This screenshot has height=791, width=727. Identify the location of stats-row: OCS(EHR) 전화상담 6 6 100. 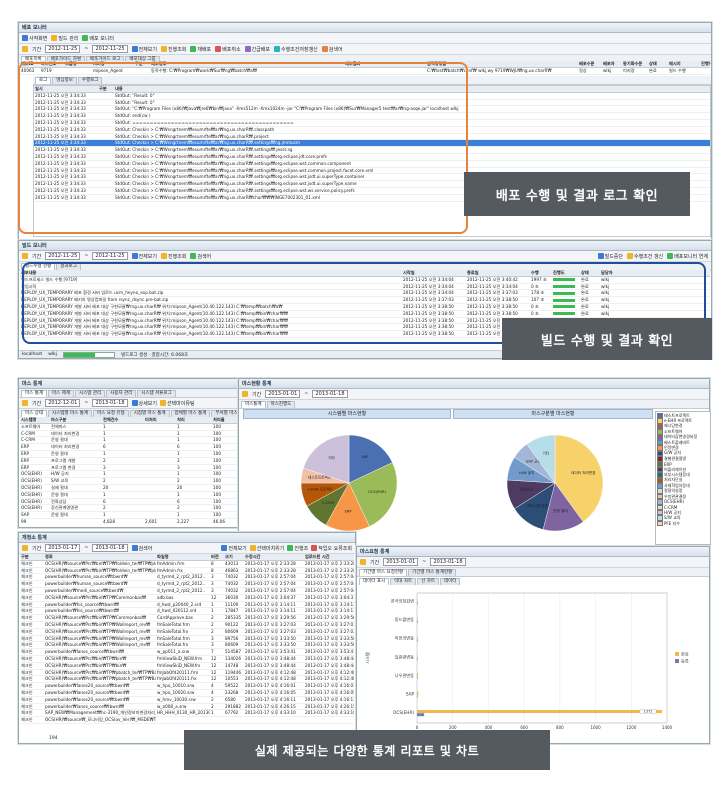
(129, 502).